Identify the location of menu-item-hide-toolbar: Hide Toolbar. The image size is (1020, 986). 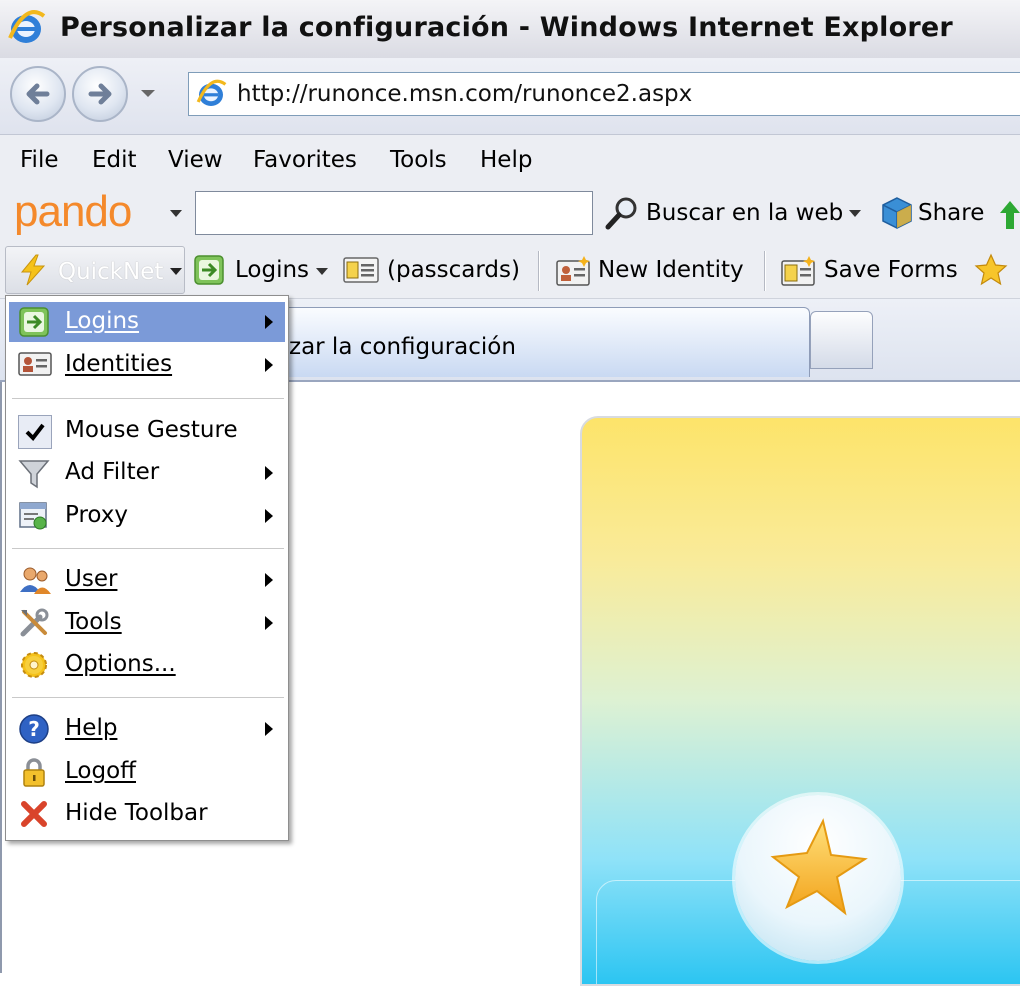
(147, 814).